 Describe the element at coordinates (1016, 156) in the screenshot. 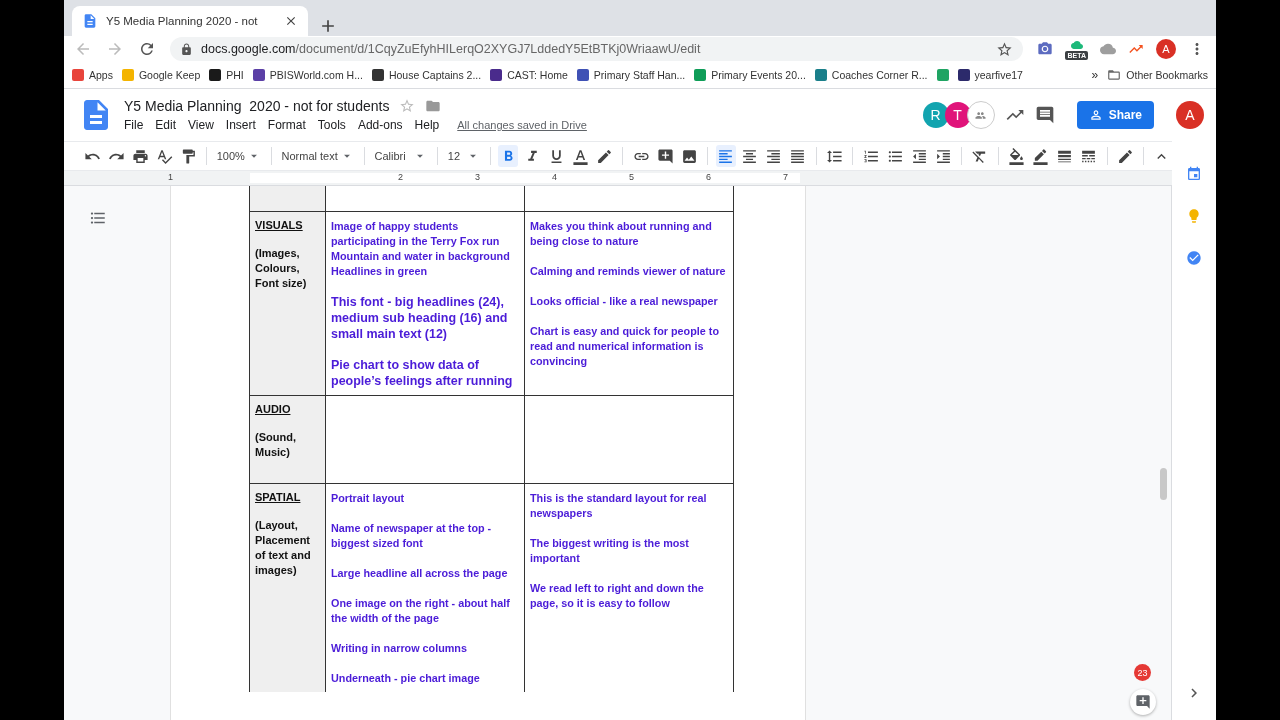

I see `fill-color-icon` at that location.